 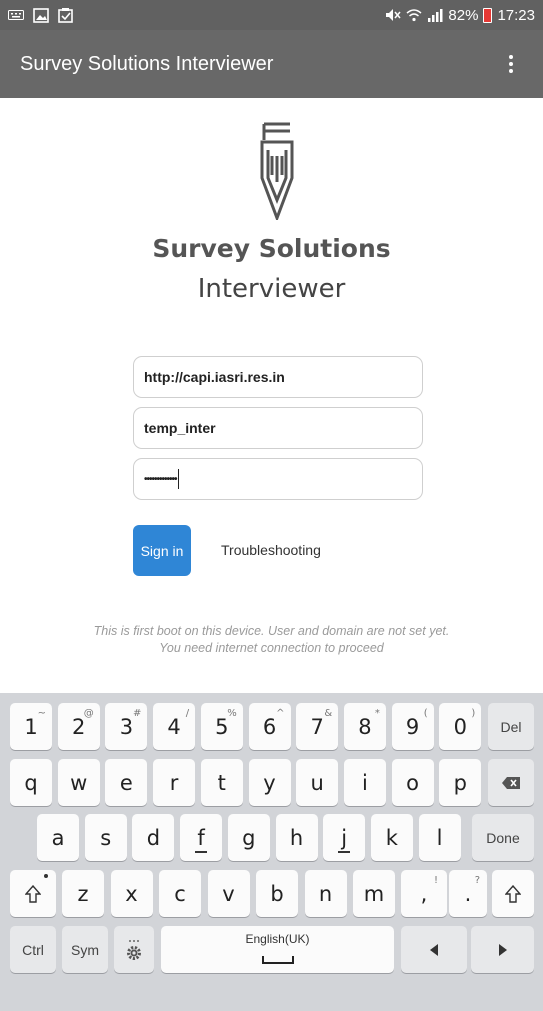 I want to click on key-z: z, so click(x=83, y=893).